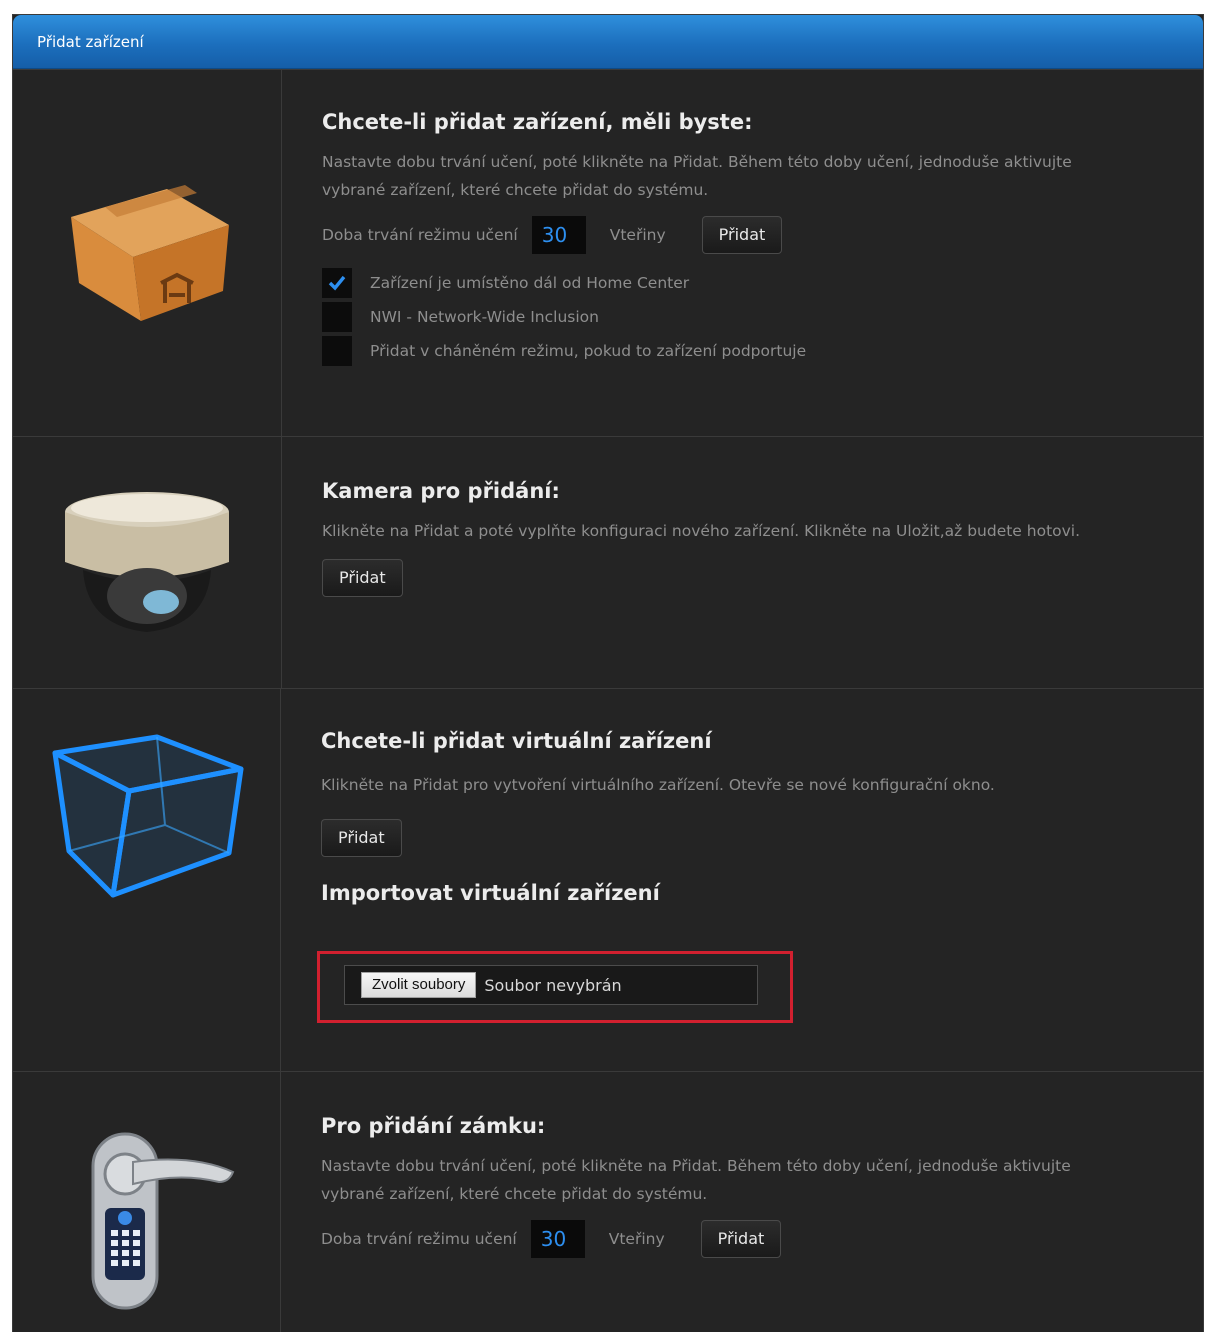  What do you see at coordinates (484, 317) in the screenshot?
I see `option-label: NWI - Network-Wide Inclusion` at bounding box center [484, 317].